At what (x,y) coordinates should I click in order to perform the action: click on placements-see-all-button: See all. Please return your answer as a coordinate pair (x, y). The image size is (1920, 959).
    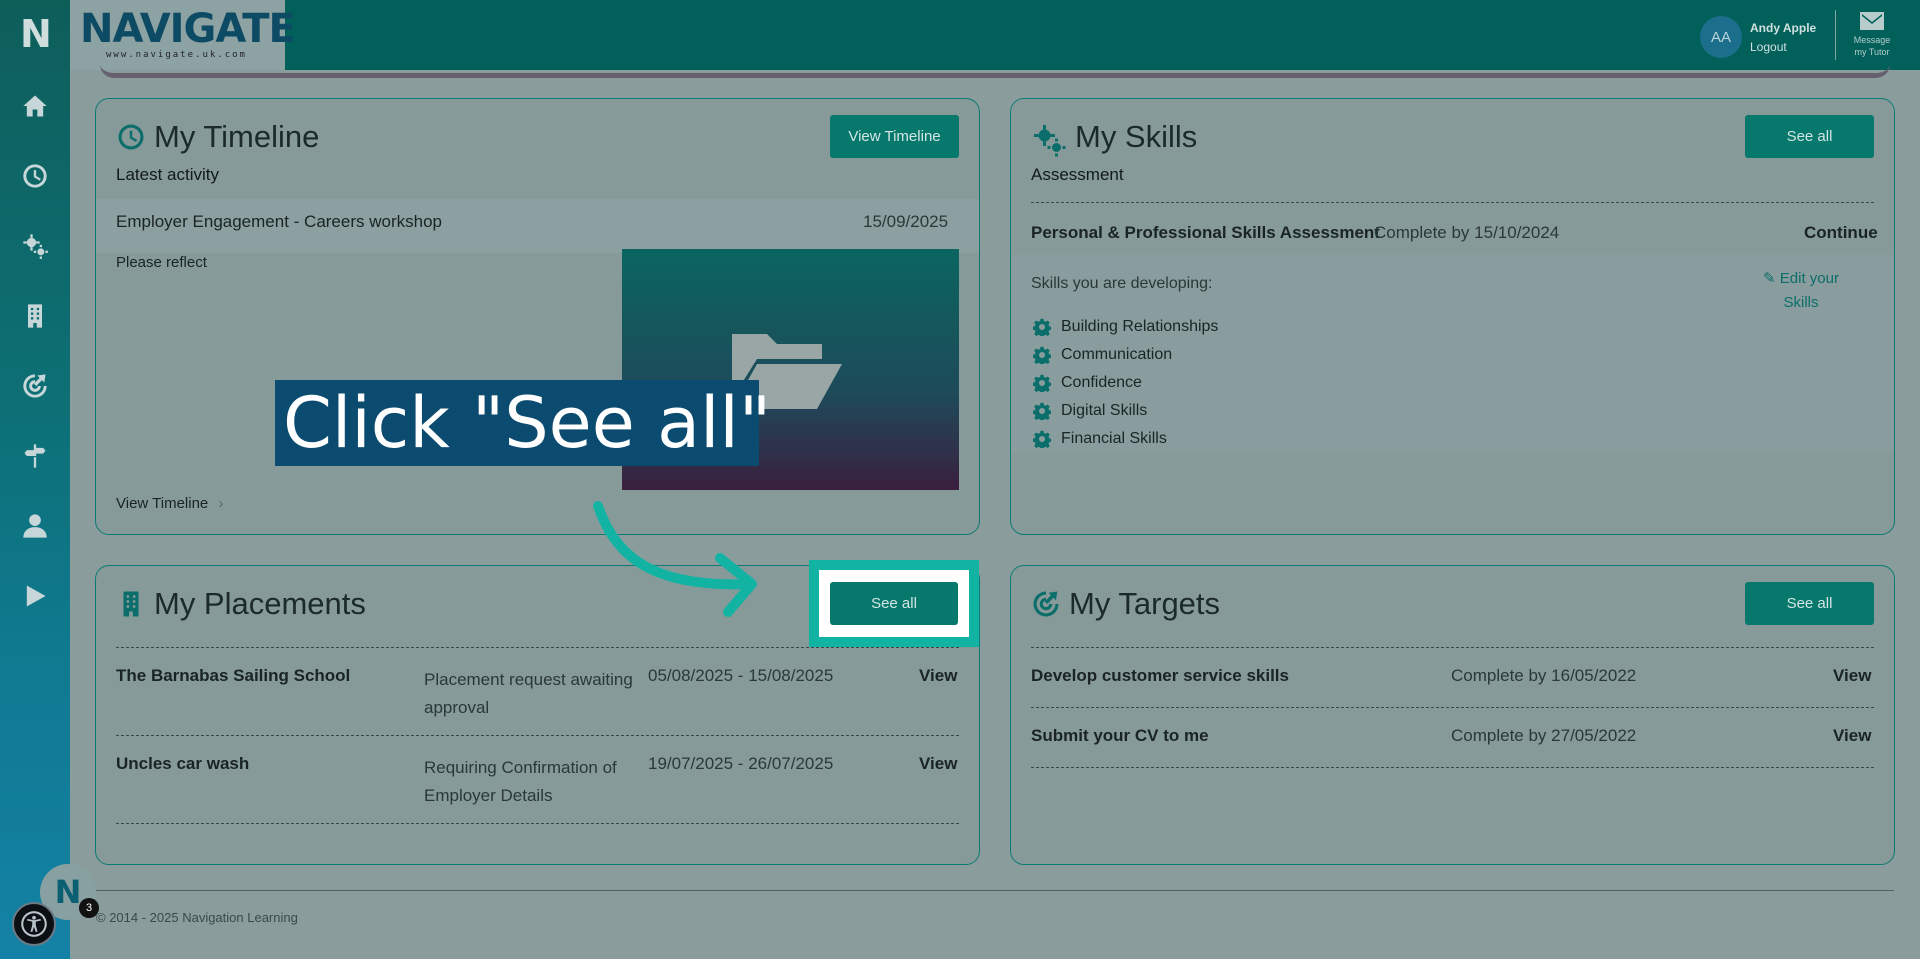
    Looking at the image, I should click on (894, 603).